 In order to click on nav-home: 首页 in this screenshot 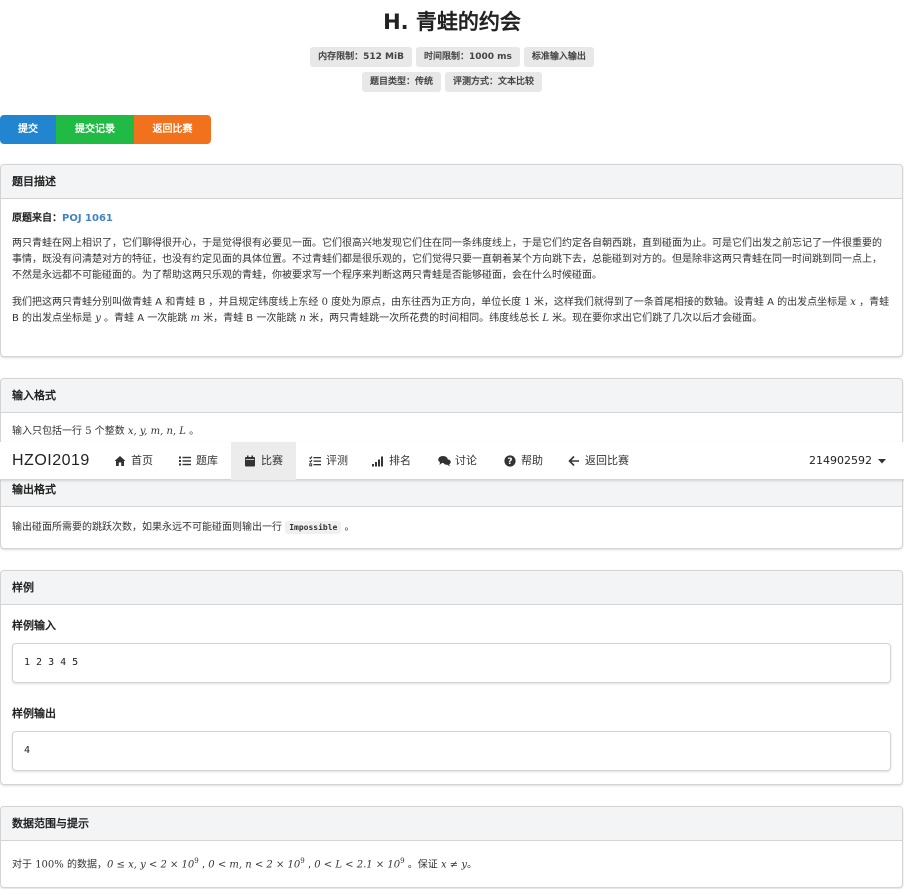, I will do `click(133, 461)`.